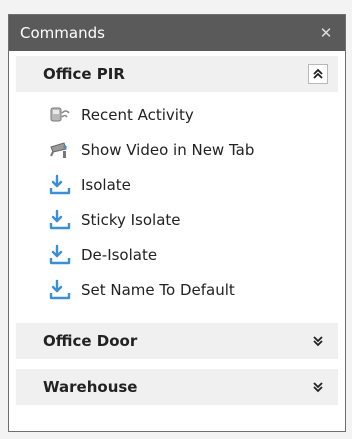 Image resolution: width=352 pixels, height=439 pixels. What do you see at coordinates (60, 150) in the screenshot?
I see `camera-icon` at bounding box center [60, 150].